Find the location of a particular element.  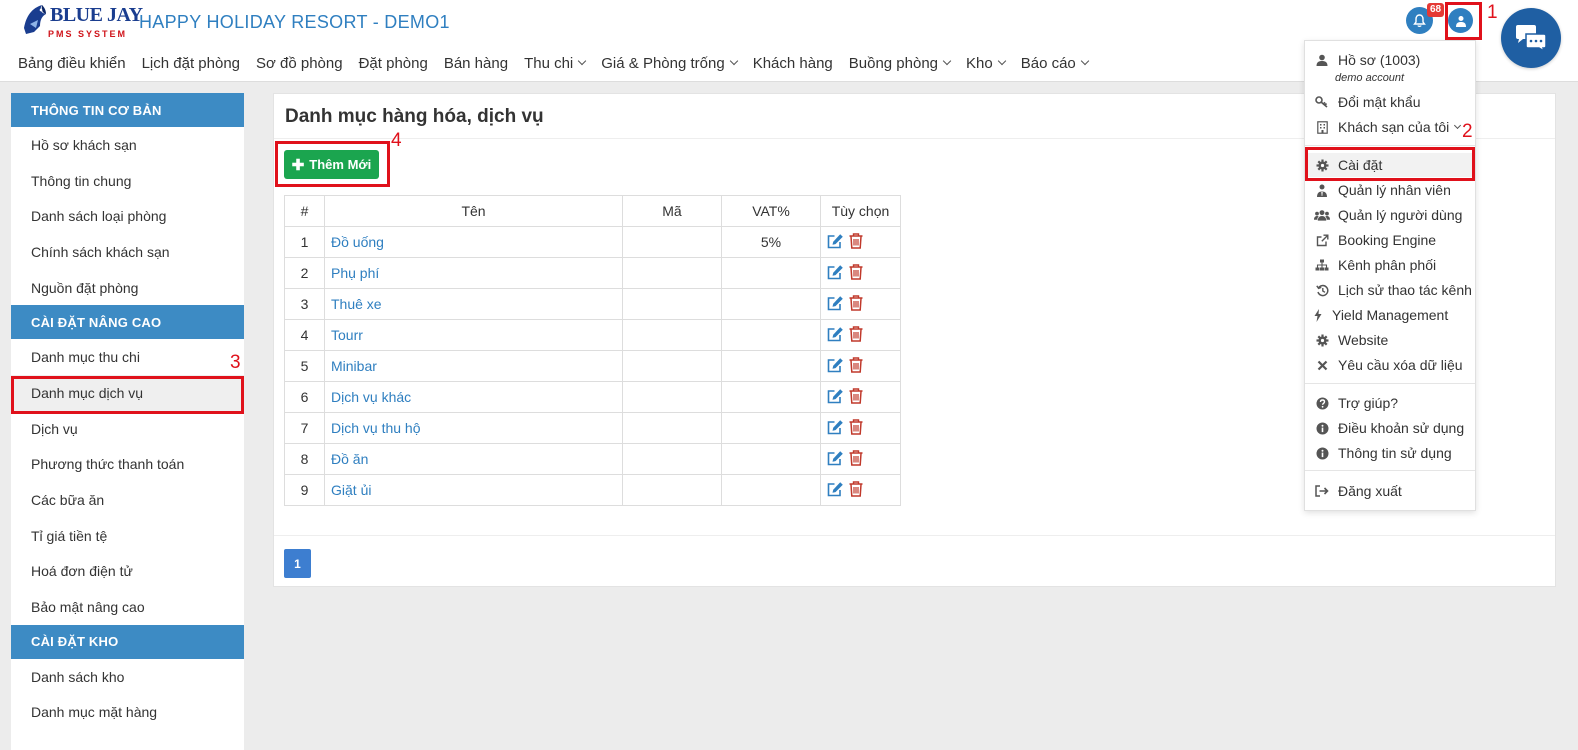

menu-item-user-management: Quản lý người dùng is located at coordinates (1390, 215).